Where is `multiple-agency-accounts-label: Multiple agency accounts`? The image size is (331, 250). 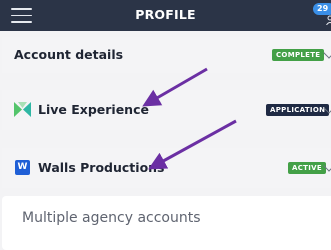
multiple-agency-accounts-label: Multiple agency accounts is located at coordinates (111, 218).